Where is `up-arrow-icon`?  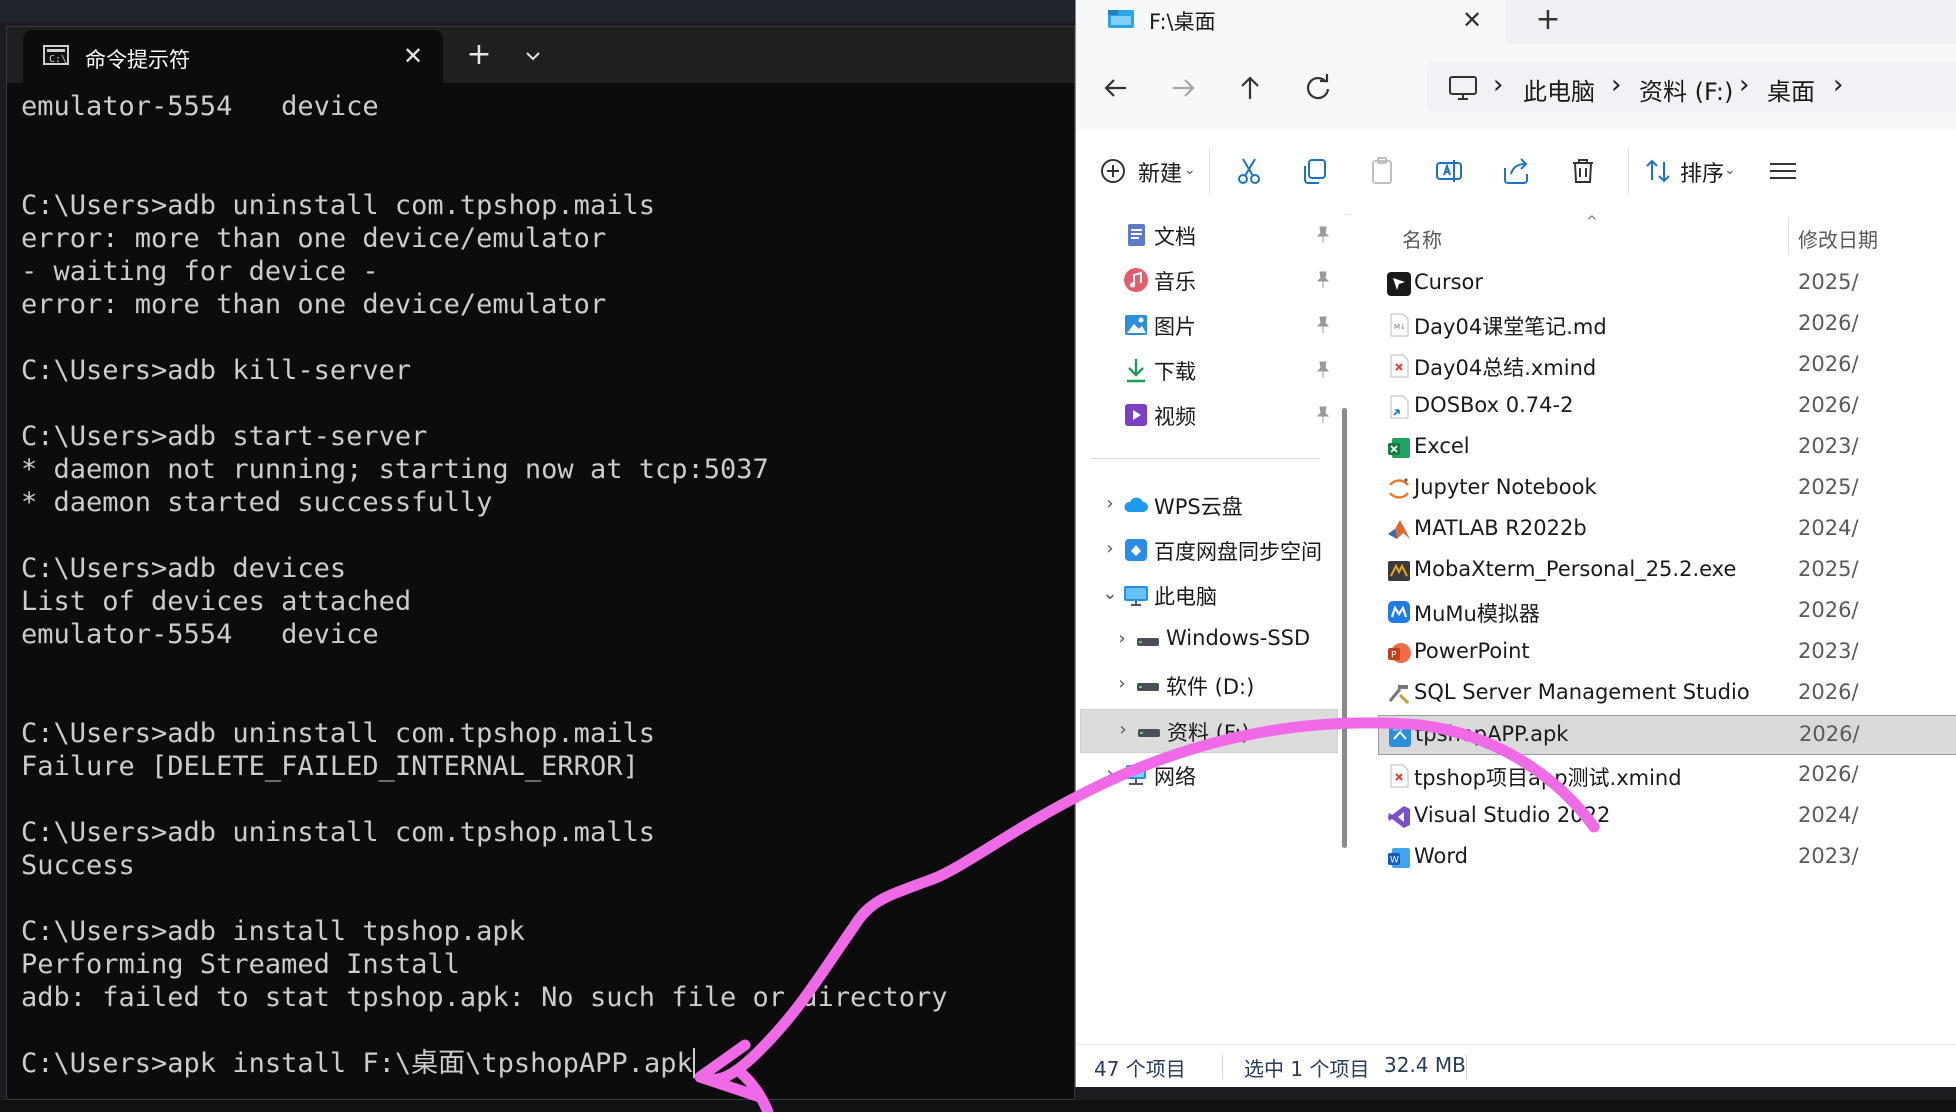
up-arrow-icon is located at coordinates (1250, 88).